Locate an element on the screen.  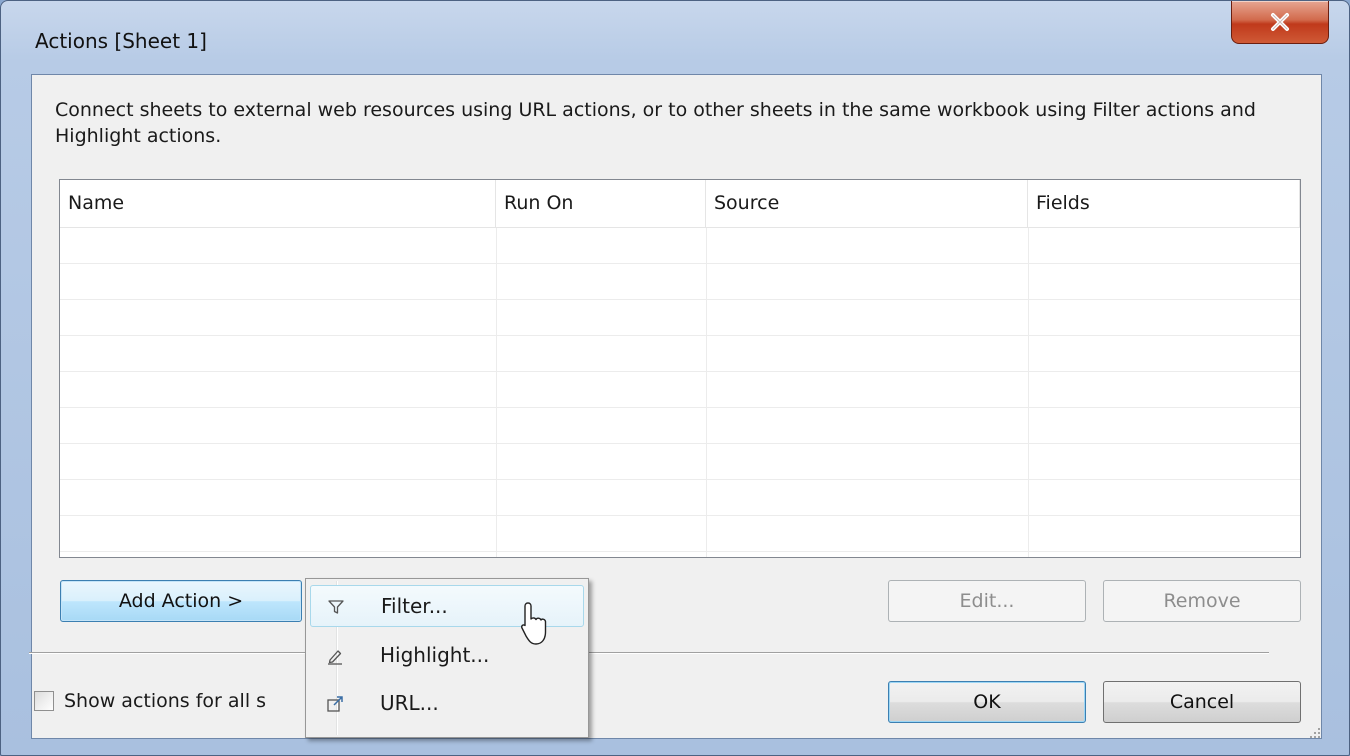
cancel-button: Cancel is located at coordinates (1202, 702).